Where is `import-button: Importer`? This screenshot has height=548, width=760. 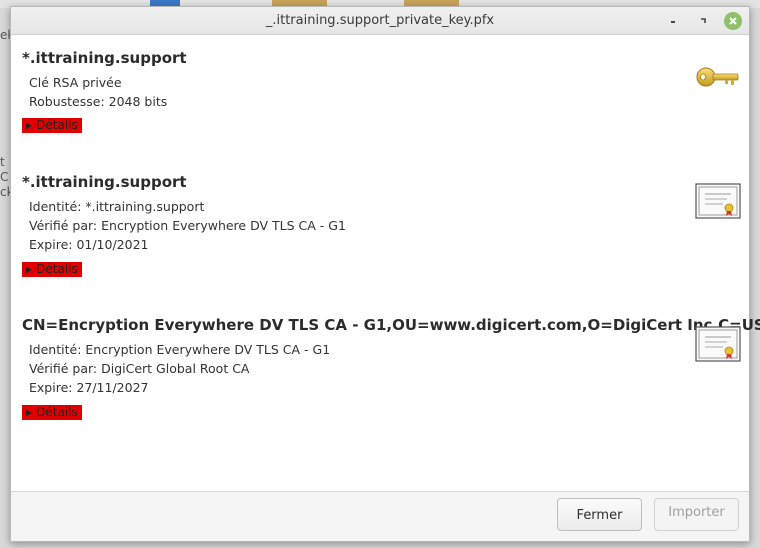 import-button: Importer is located at coordinates (696, 514).